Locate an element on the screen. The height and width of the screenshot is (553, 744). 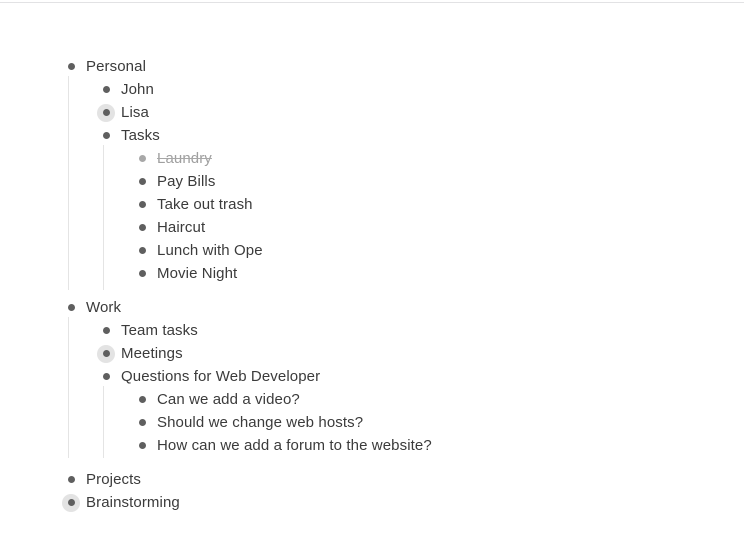
outline-item-label: John is located at coordinates (137, 89).